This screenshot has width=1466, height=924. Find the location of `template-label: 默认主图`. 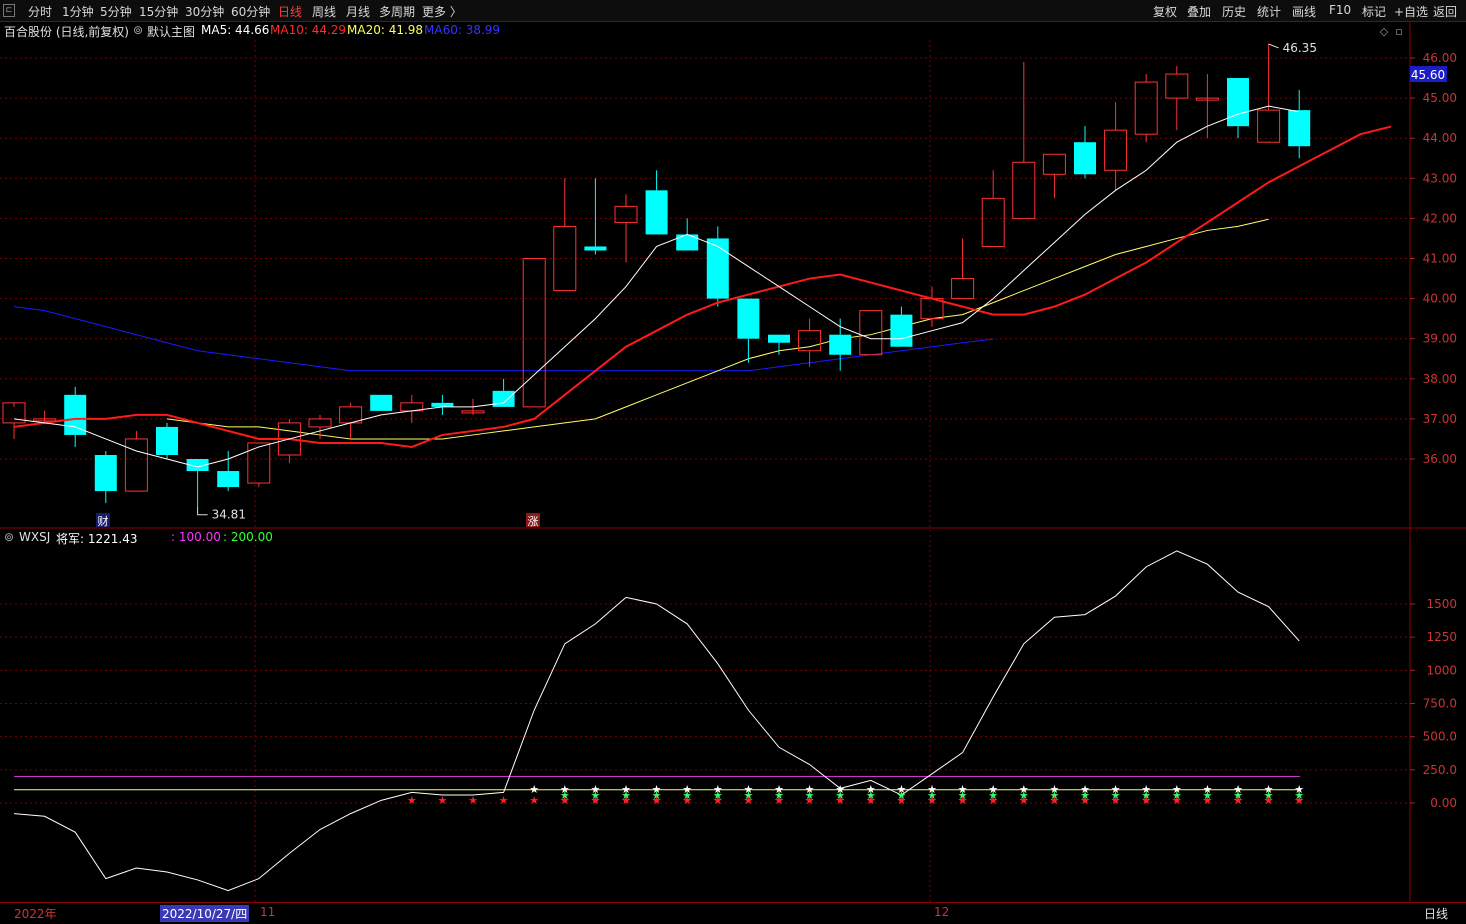

template-label: 默认主图 is located at coordinates (171, 31).